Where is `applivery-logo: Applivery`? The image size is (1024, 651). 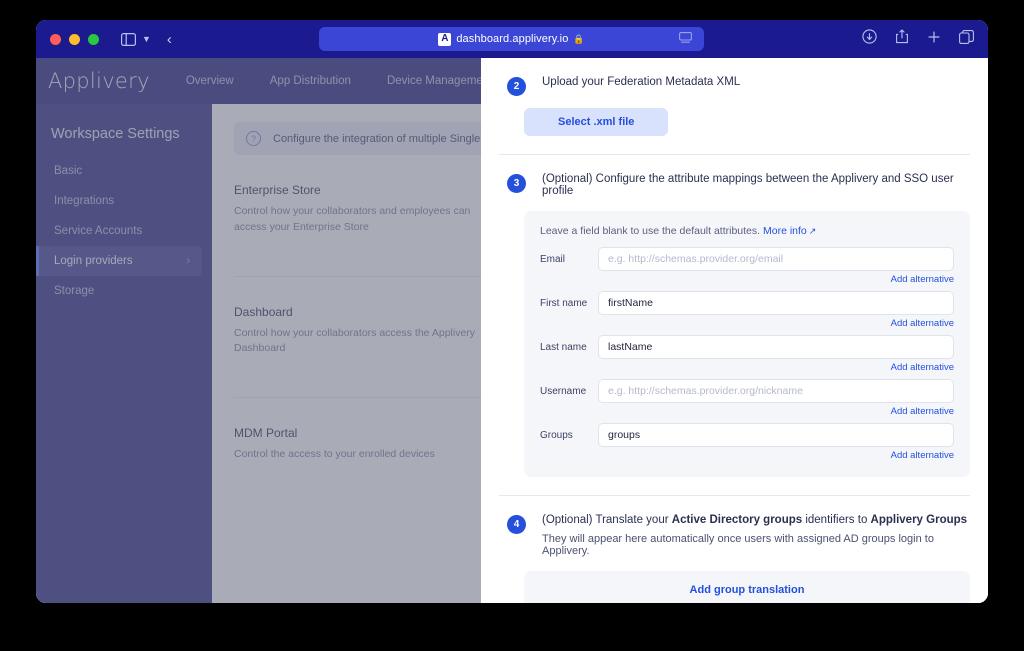 applivery-logo: Applivery is located at coordinates (99, 81).